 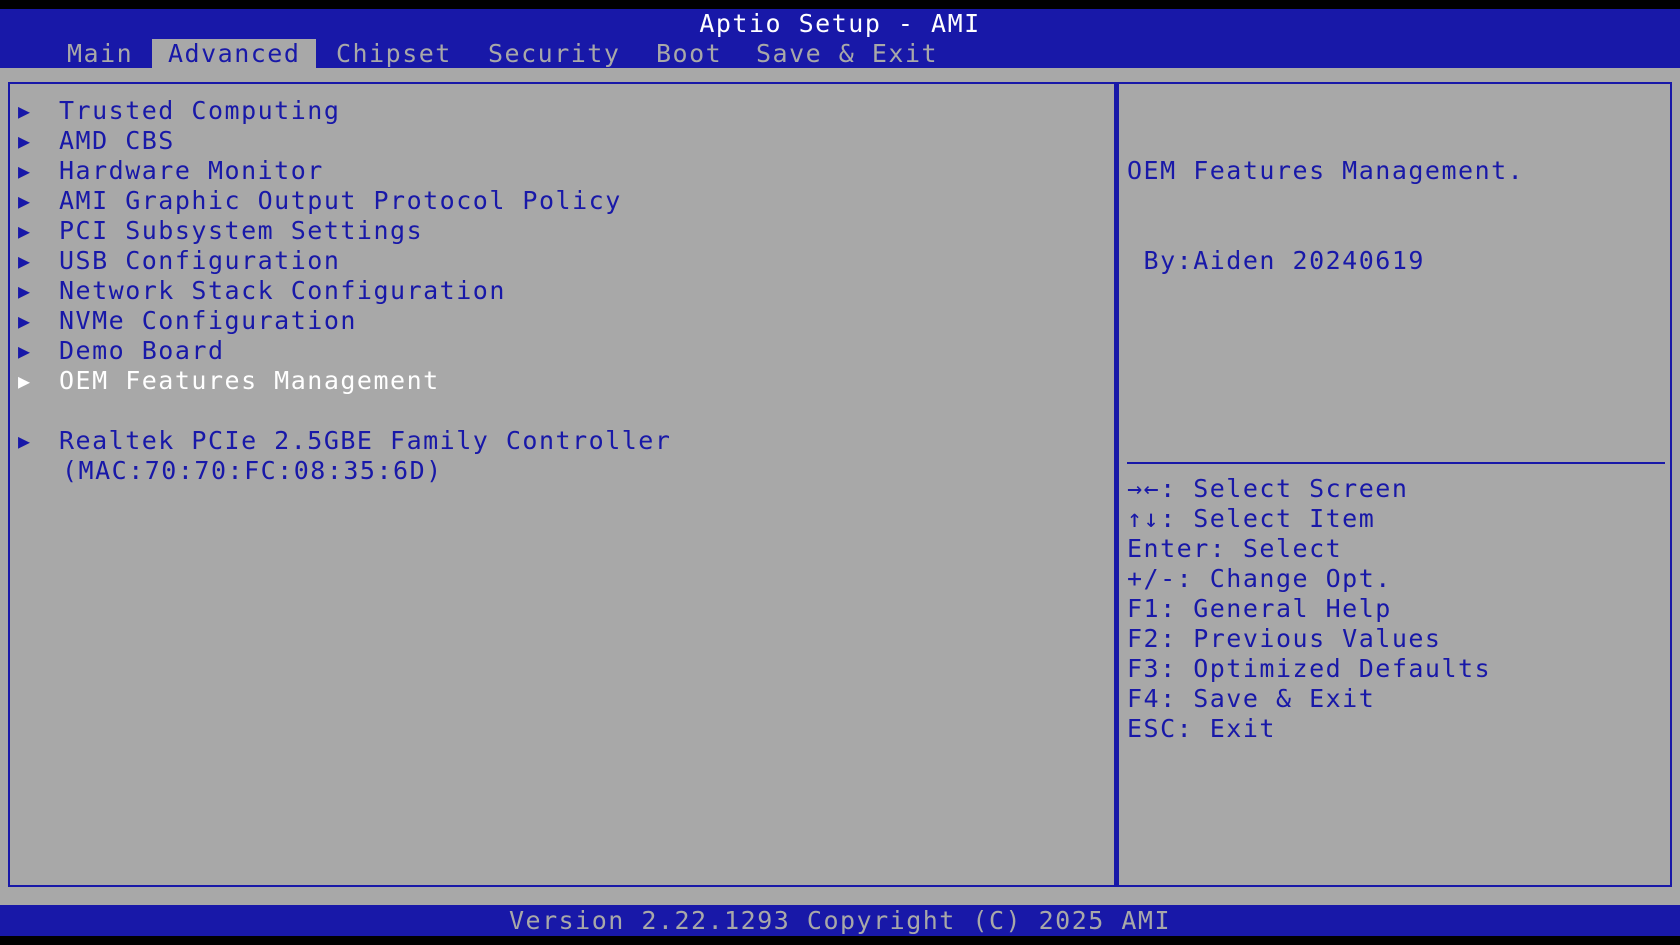 I want to click on mac-address-text: (MAC:70:70:FC:08:35:6D), so click(x=252, y=470).